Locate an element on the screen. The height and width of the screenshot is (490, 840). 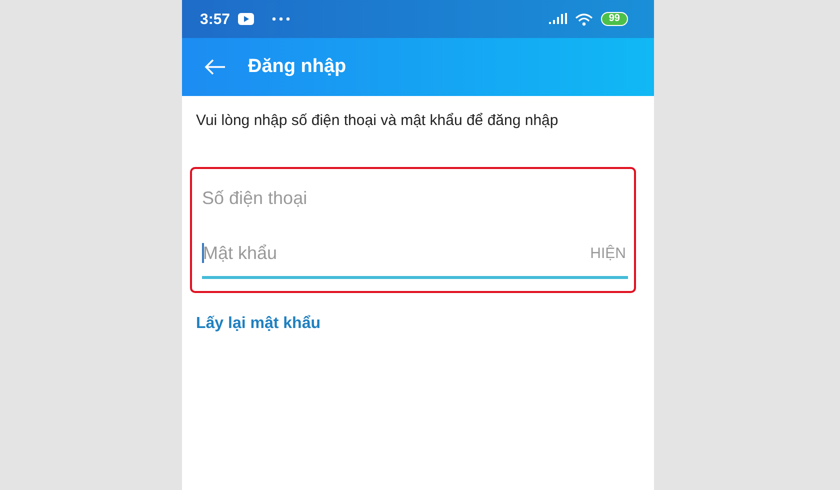
forgot-password-link: Lấy lại mật khẩu is located at coordinates (258, 324).